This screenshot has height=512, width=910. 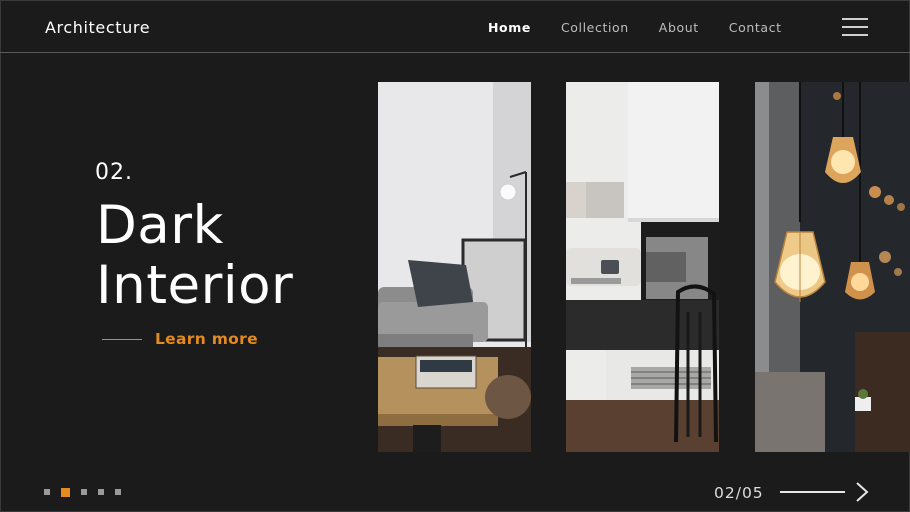 What do you see at coordinates (195, 285) in the screenshot?
I see `hero-title-line-2: Interior` at bounding box center [195, 285].